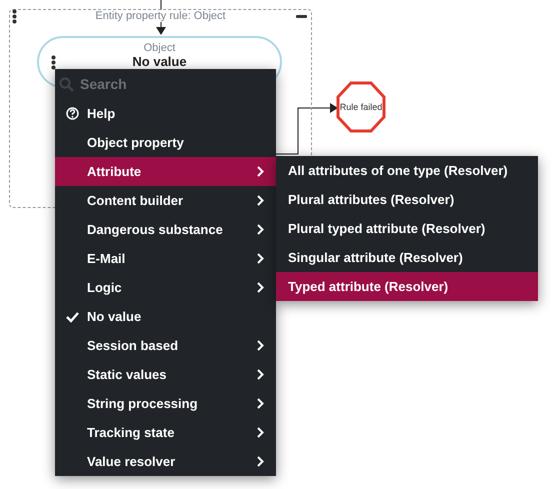 This screenshot has height=489, width=554. I want to click on stop-octagon, so click(361, 107).